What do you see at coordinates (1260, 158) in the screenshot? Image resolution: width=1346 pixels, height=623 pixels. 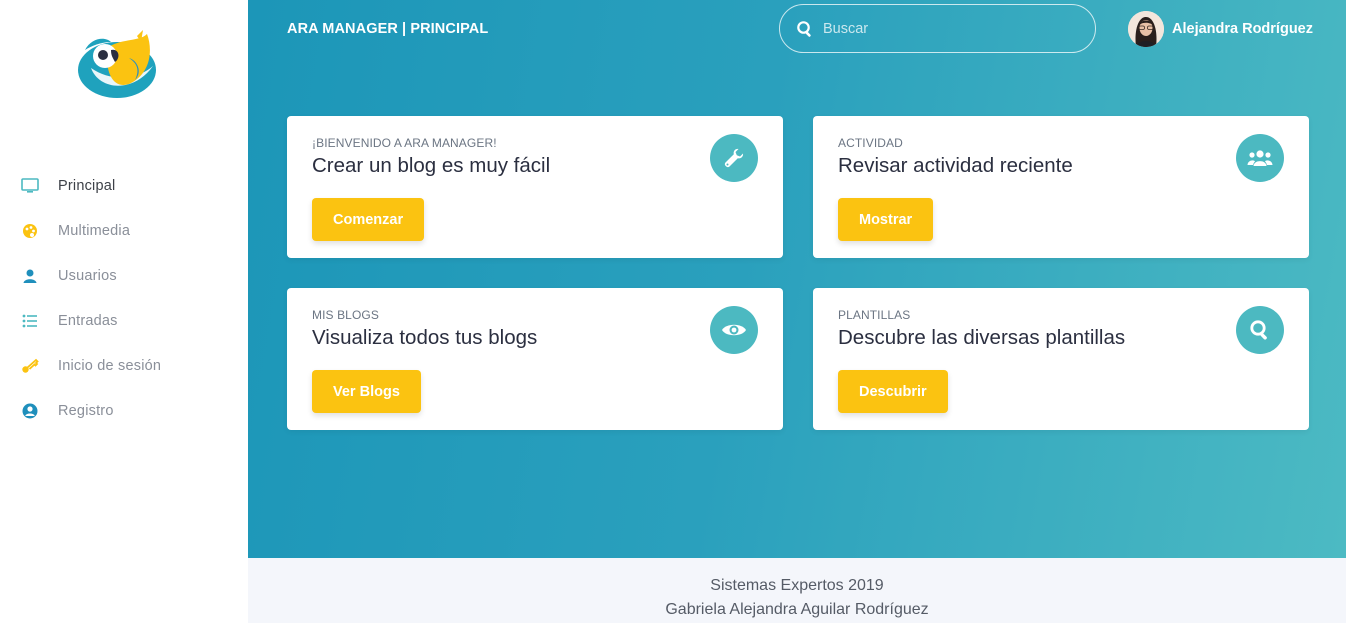 I see `users-icon` at bounding box center [1260, 158].